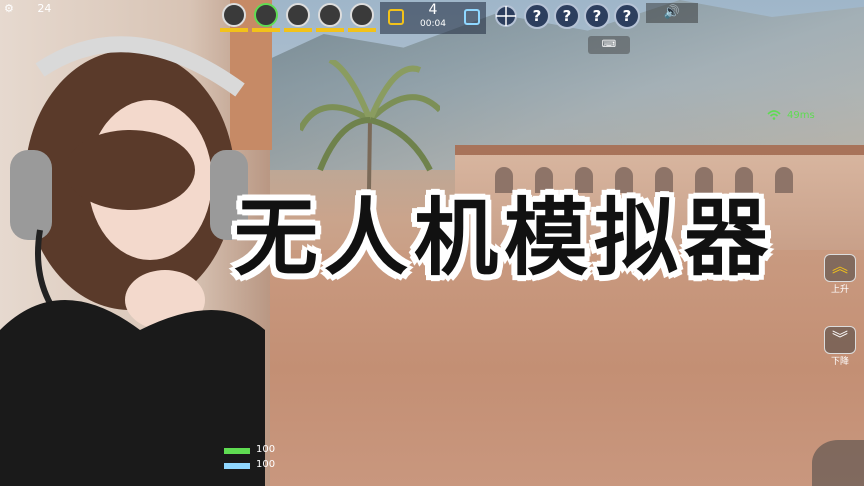 This screenshot has height=486, width=864. I want to click on descend-label: 下降, so click(839, 362).